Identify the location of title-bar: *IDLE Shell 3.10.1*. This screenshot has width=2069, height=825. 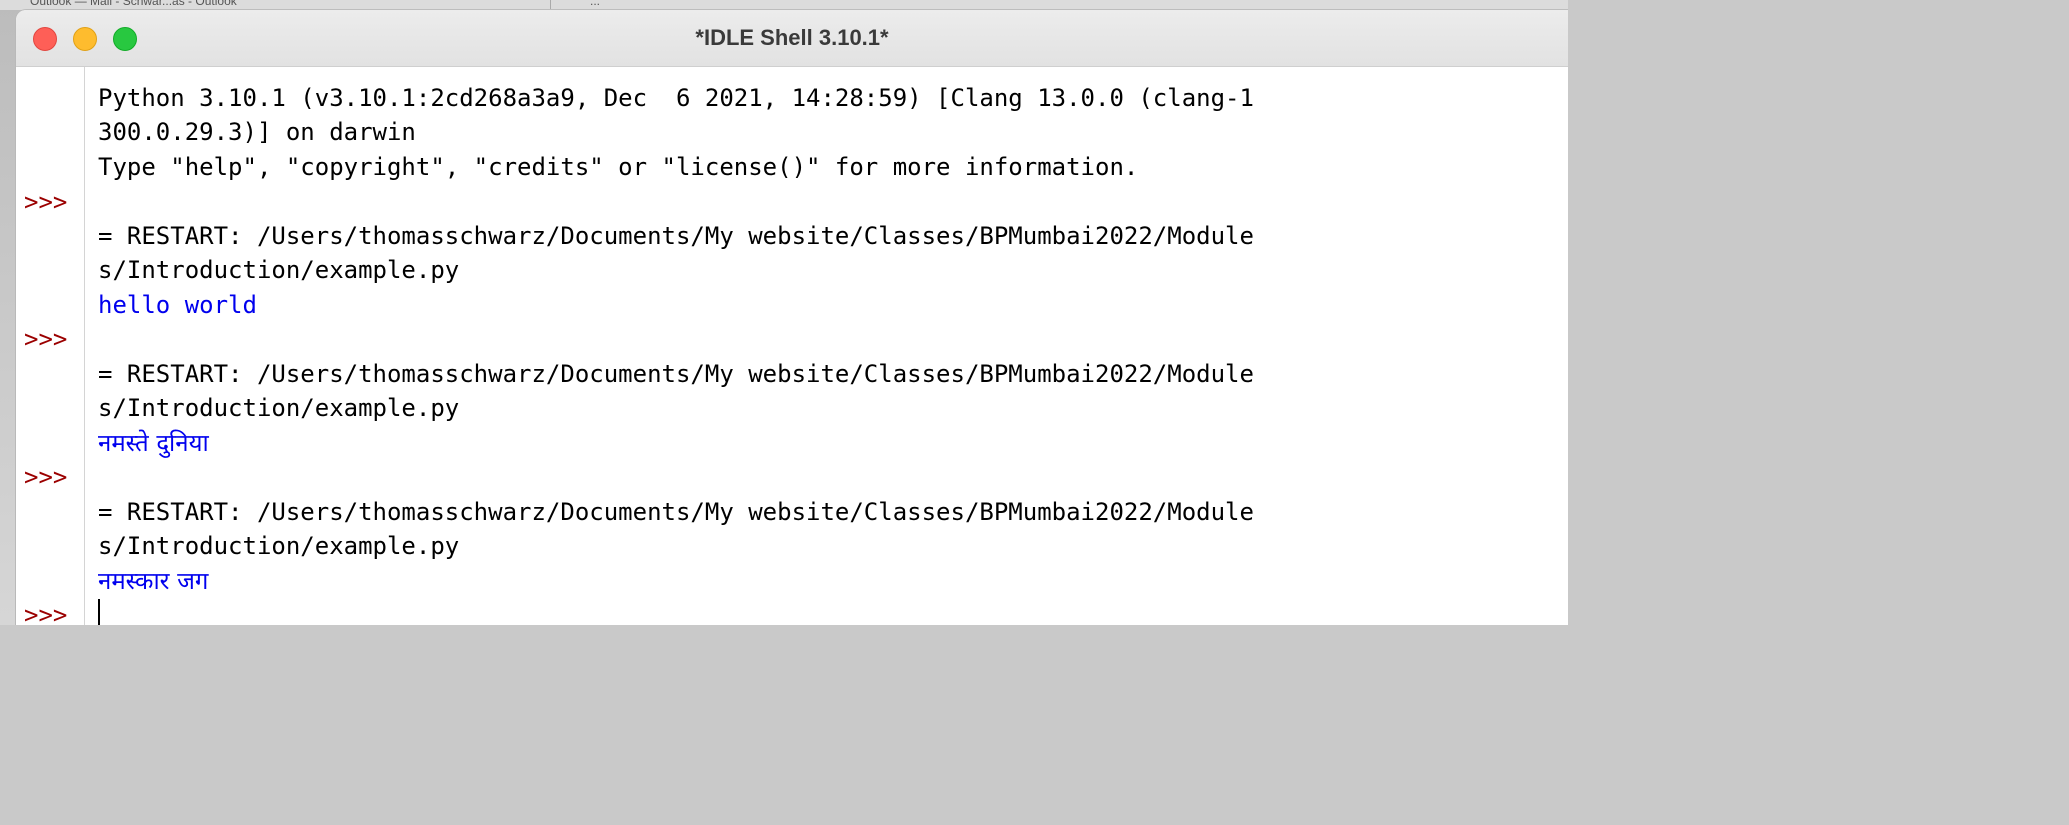
(792, 38).